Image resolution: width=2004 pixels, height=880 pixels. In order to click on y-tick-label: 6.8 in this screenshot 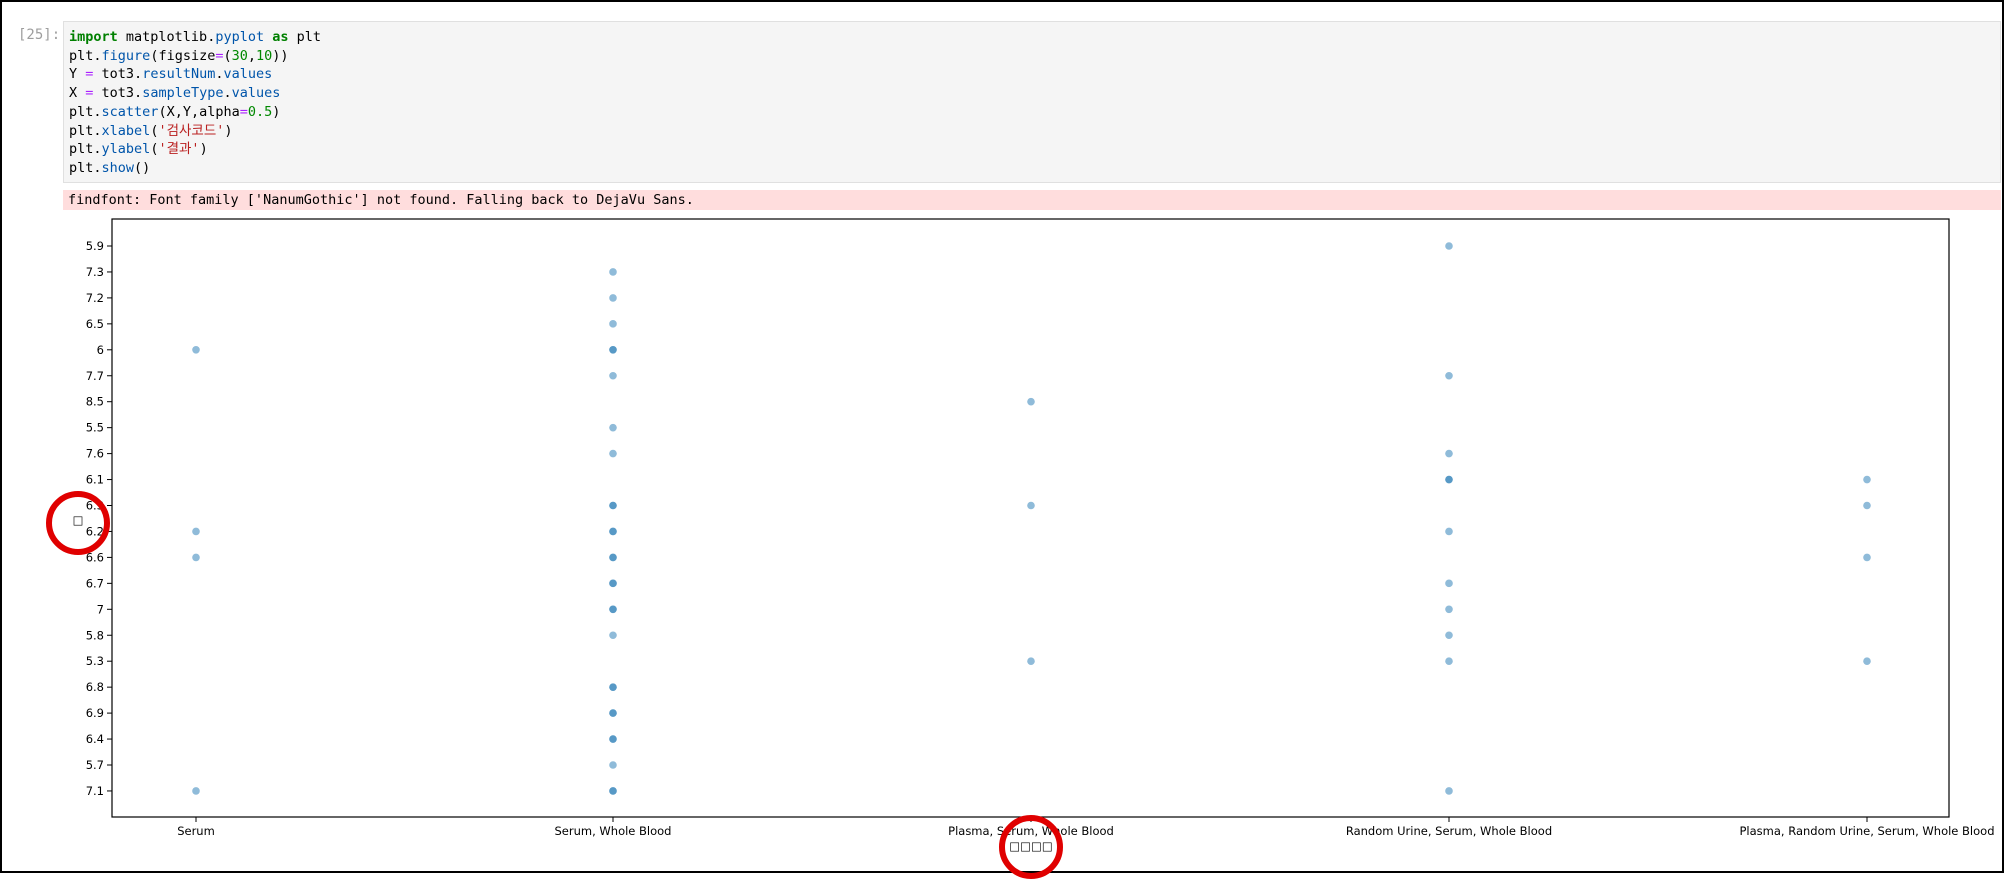, I will do `click(95, 687)`.